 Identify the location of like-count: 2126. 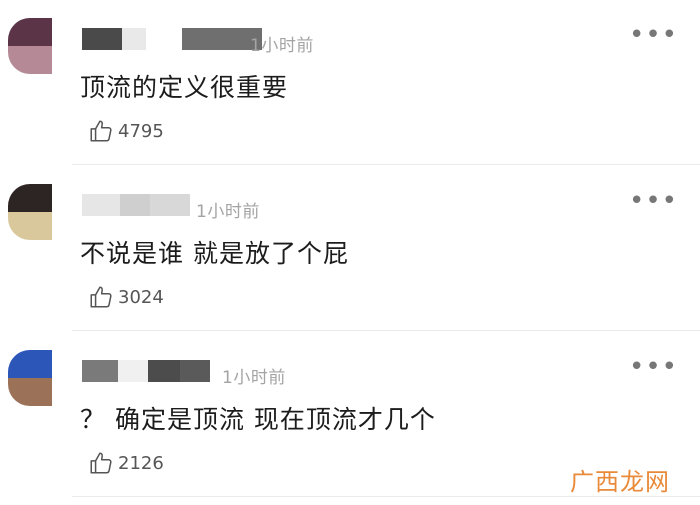
(141, 463).